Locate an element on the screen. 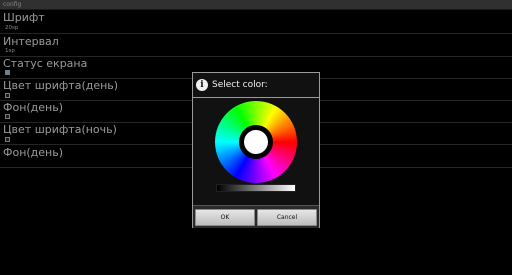 This screenshot has height=275, width=512. dialog-header: i Select color: is located at coordinates (256, 85).